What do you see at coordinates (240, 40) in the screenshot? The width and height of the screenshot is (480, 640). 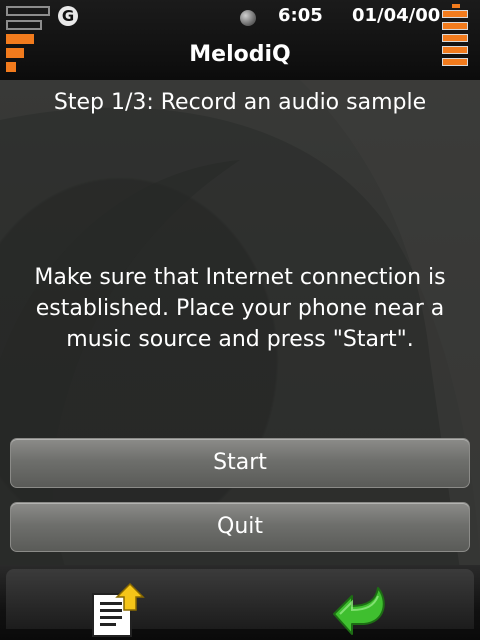 I see `status-bar: G 6:05 01/04/00 MelodiQ` at bounding box center [240, 40].